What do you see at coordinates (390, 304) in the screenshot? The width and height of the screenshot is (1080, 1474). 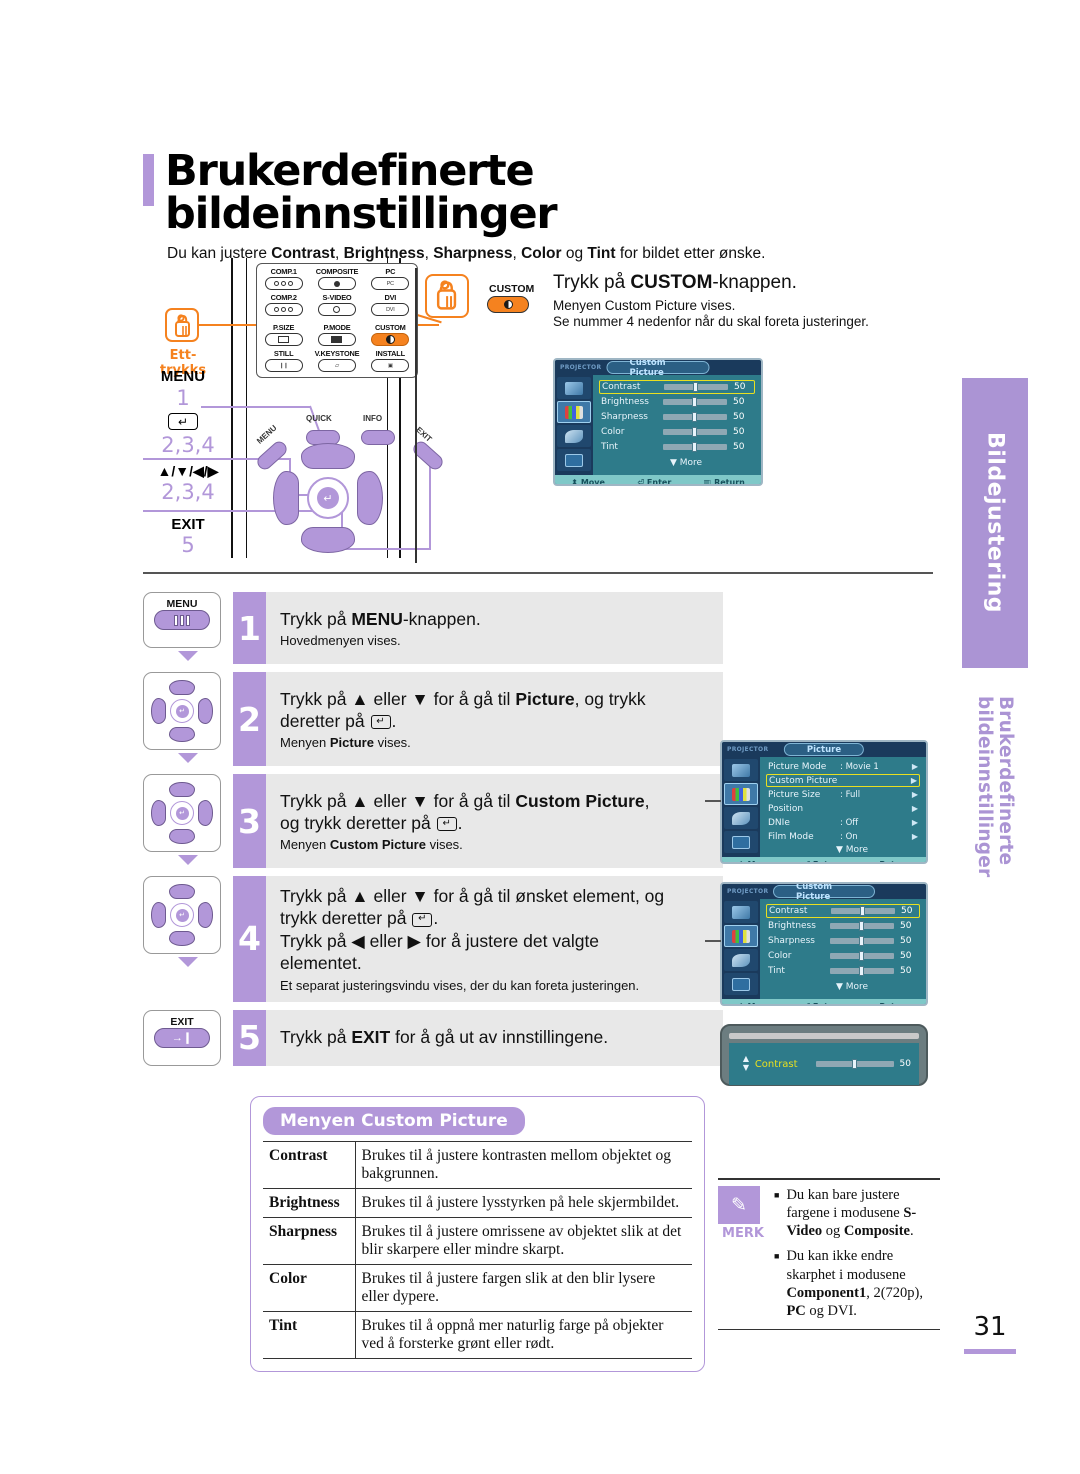 I see `key-dvi: DVI DVI` at bounding box center [390, 304].